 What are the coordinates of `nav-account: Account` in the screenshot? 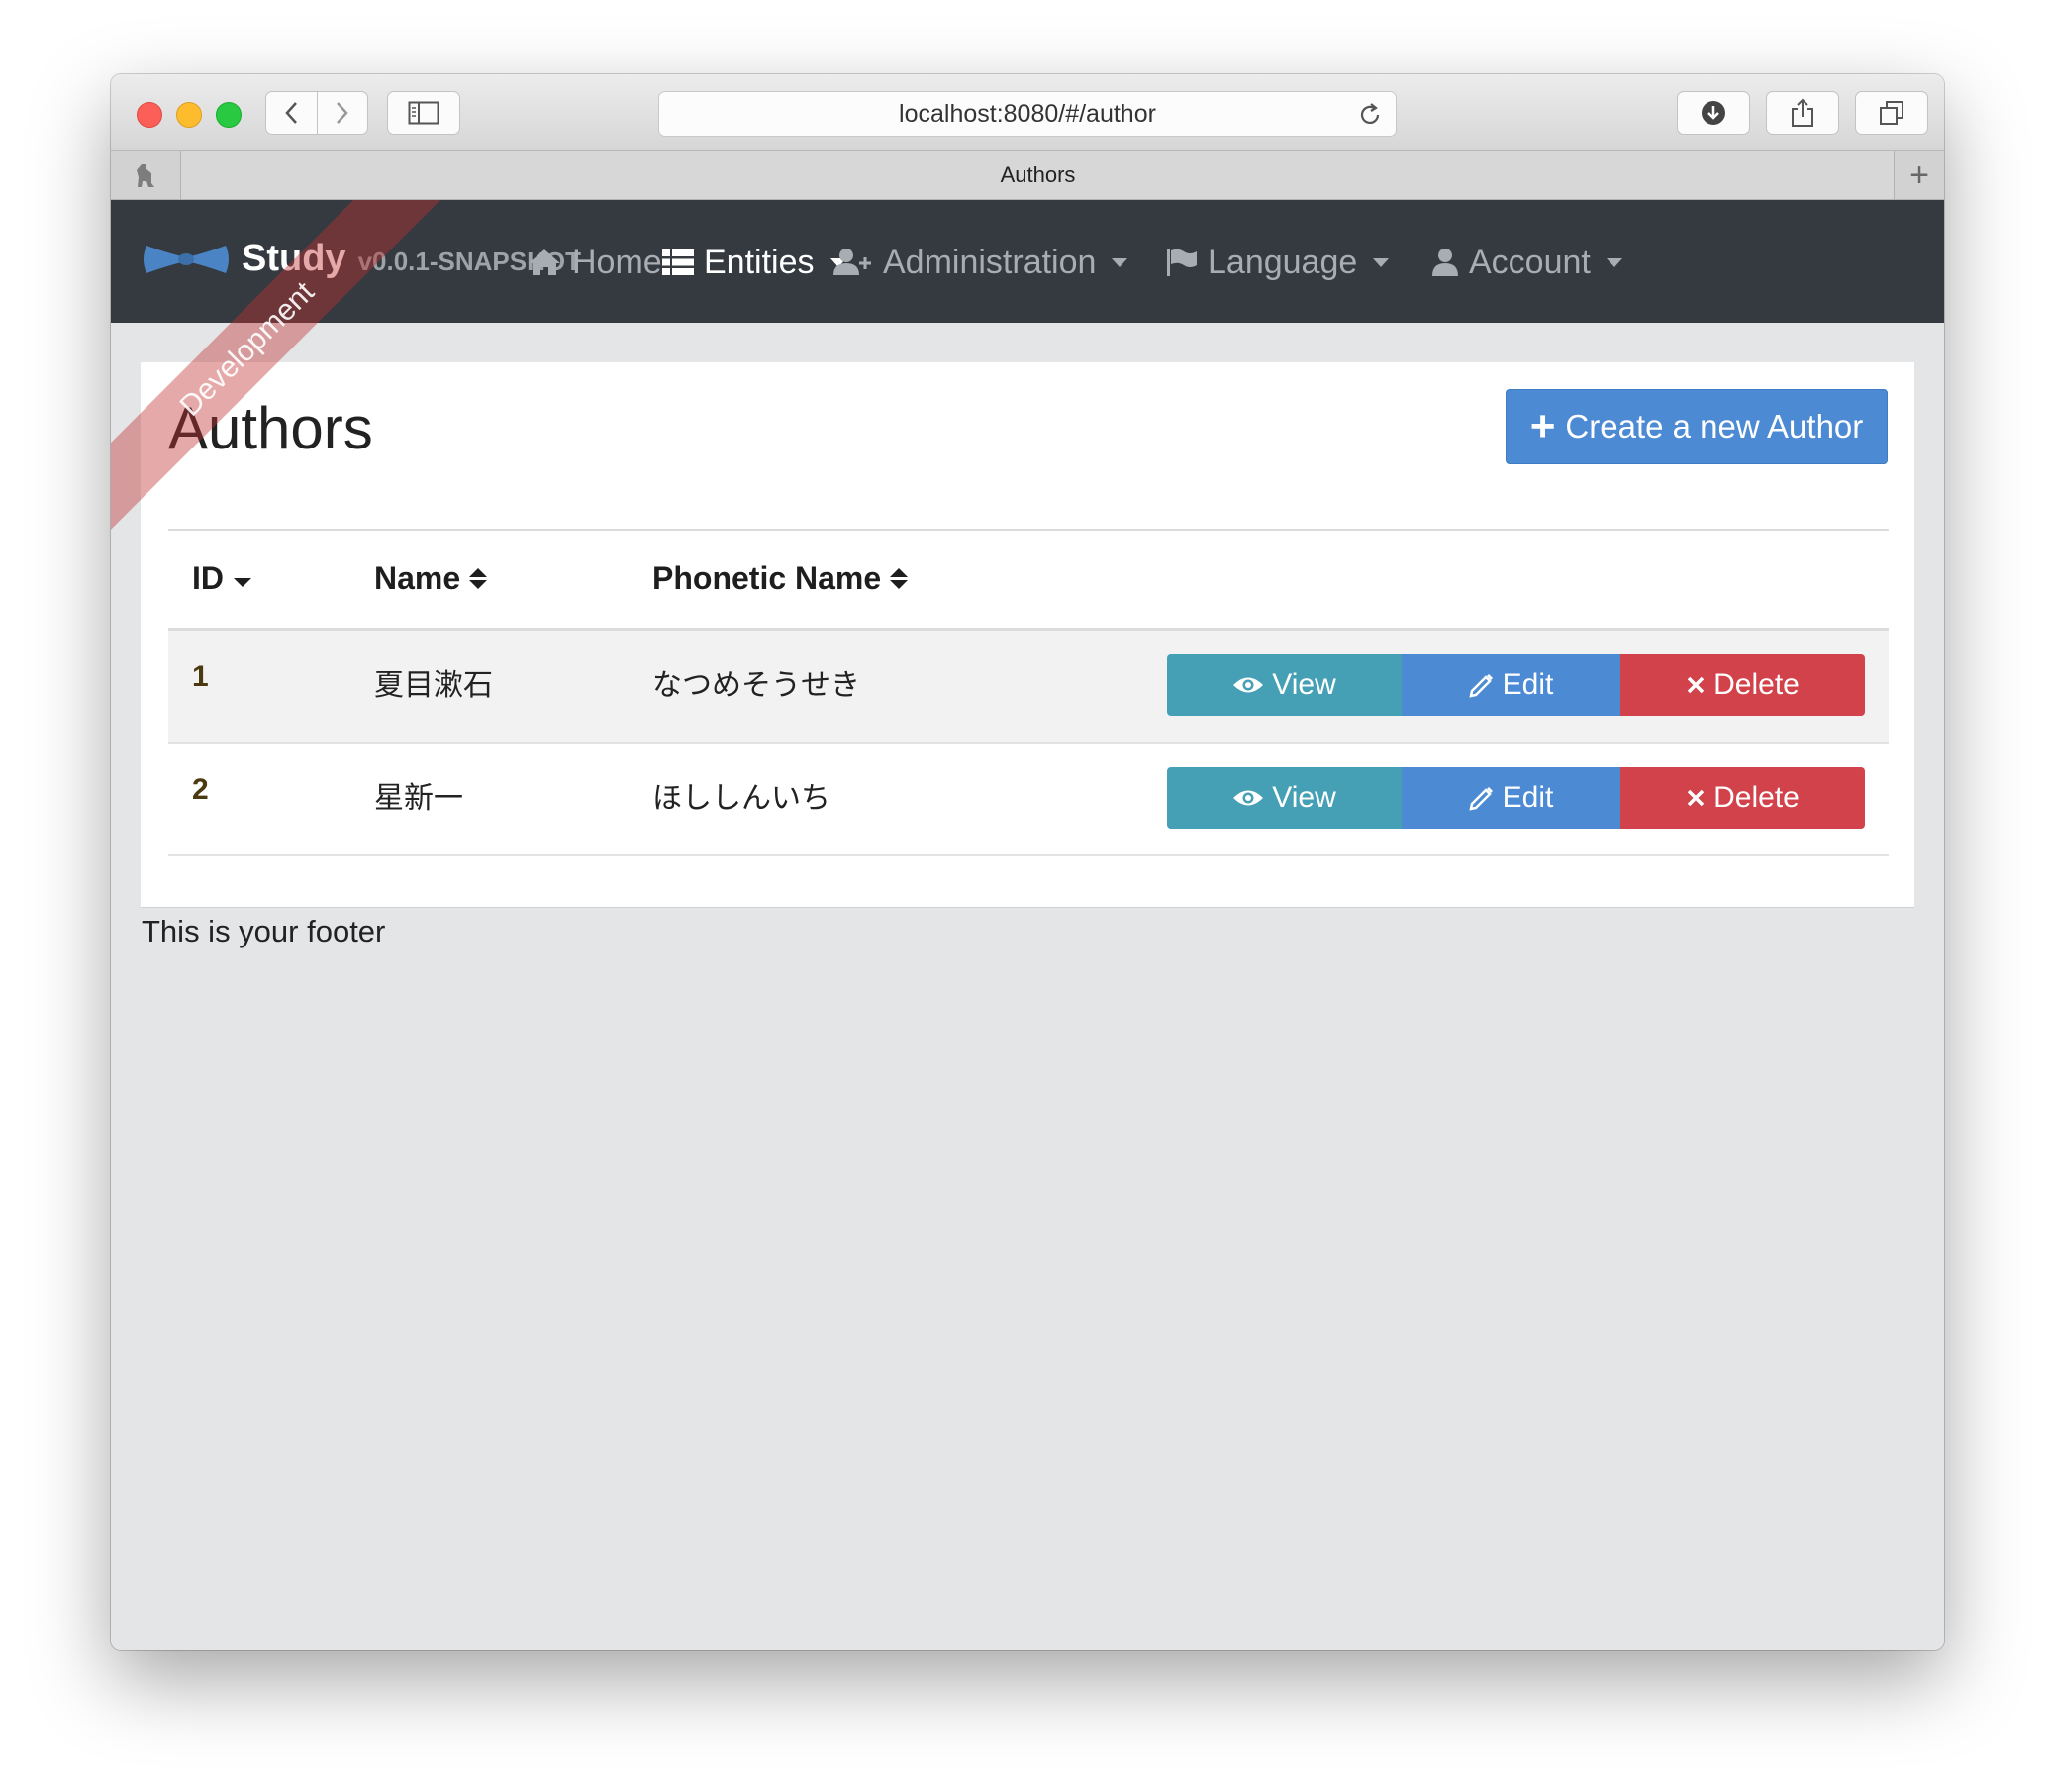 It's located at (1526, 262).